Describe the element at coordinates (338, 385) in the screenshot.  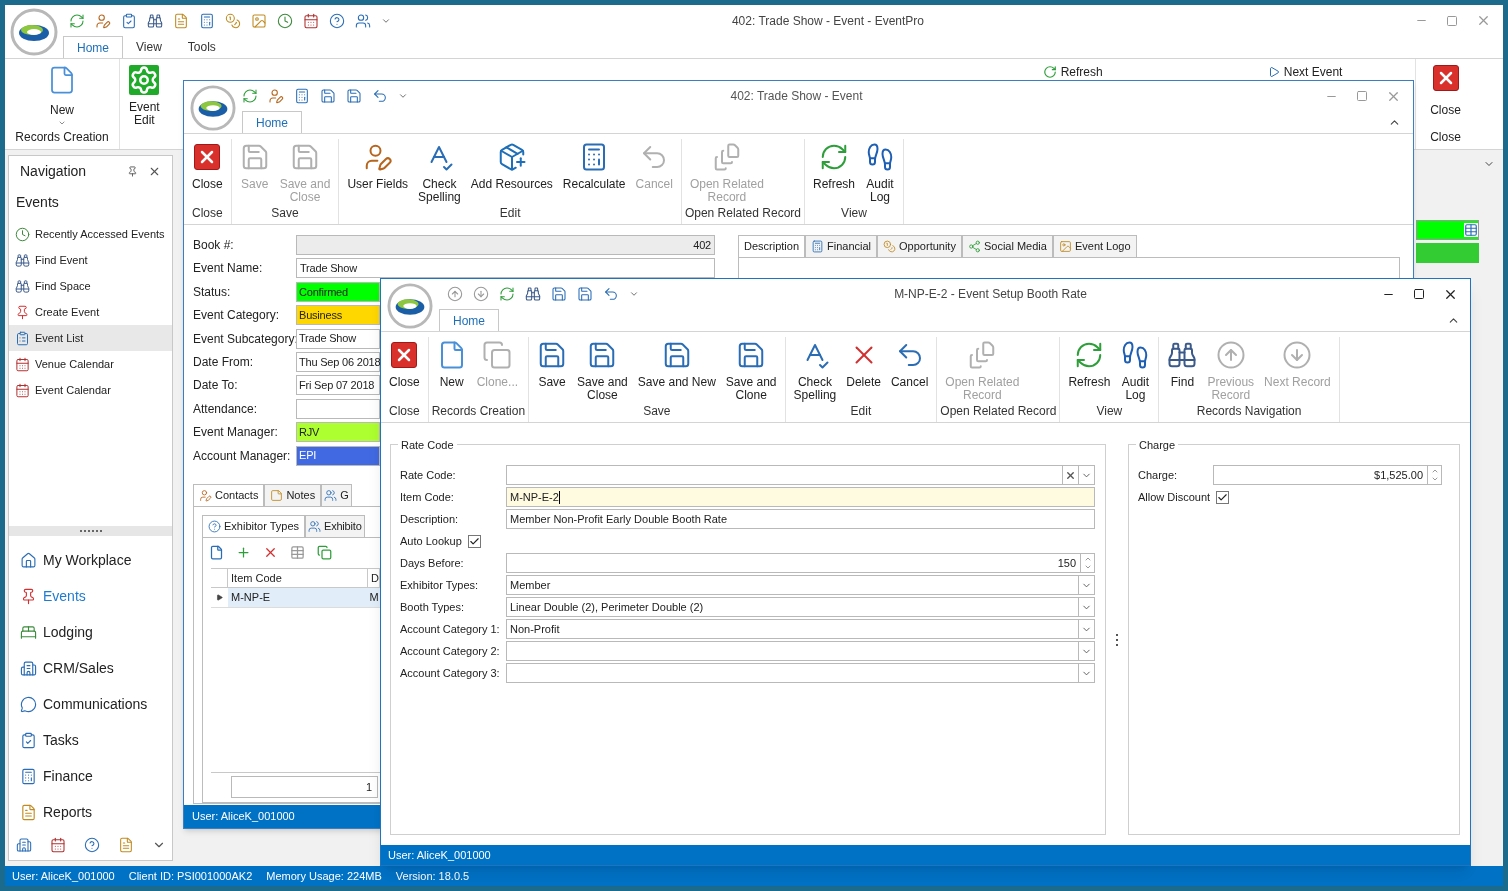
I see `input-field: Fri Sep 07 2018` at that location.